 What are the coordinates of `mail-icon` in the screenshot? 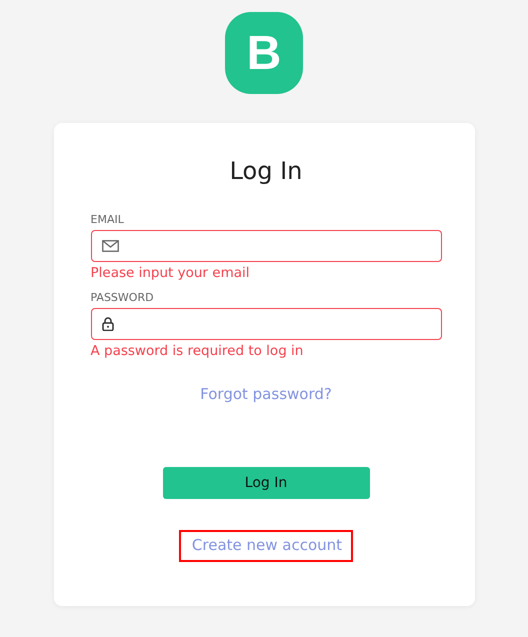 It's located at (110, 246).